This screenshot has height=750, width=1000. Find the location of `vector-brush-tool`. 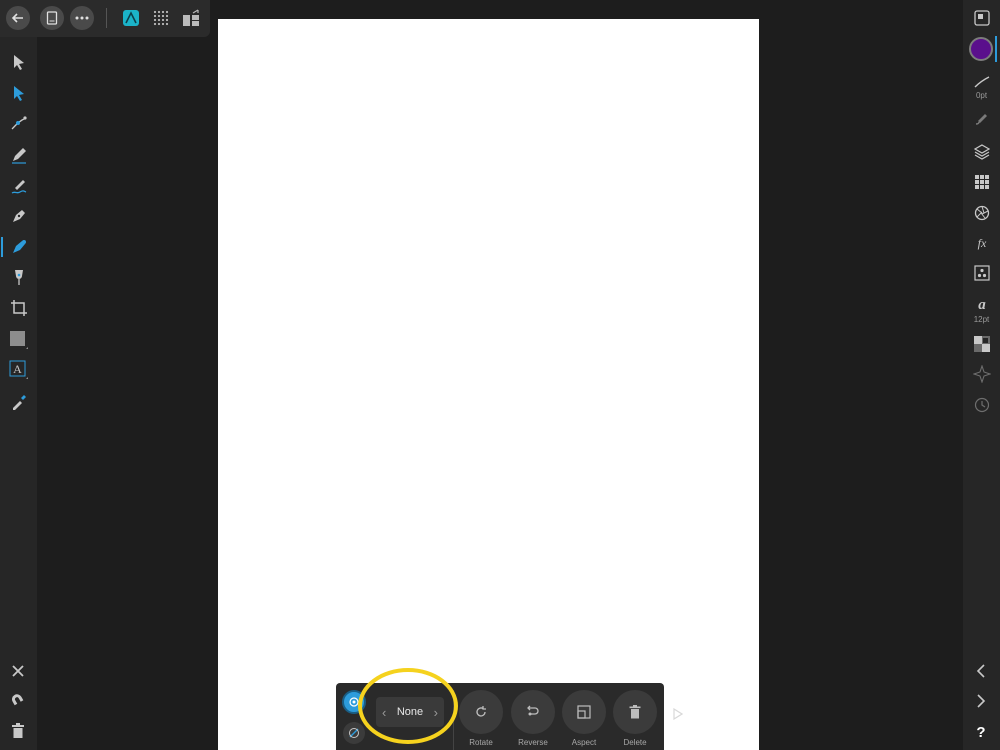

vector-brush-tool is located at coordinates (19, 186).